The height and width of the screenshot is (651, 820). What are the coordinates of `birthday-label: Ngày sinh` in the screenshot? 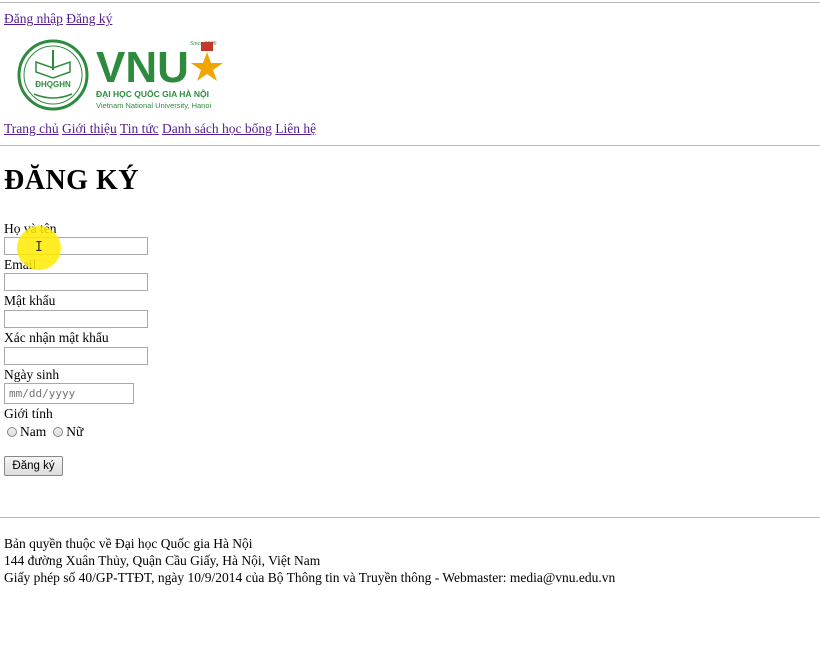 It's located at (32, 374).